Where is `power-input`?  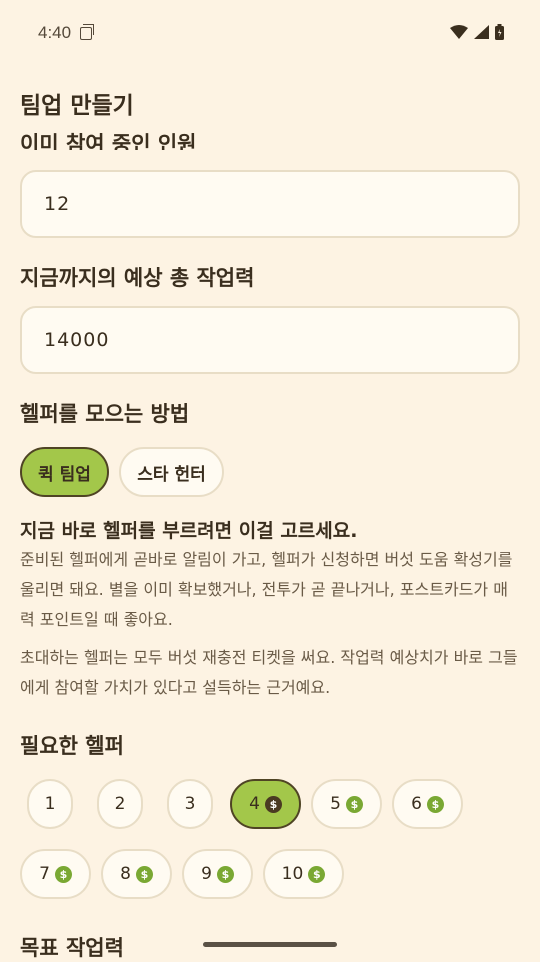
power-input is located at coordinates (264, 340).